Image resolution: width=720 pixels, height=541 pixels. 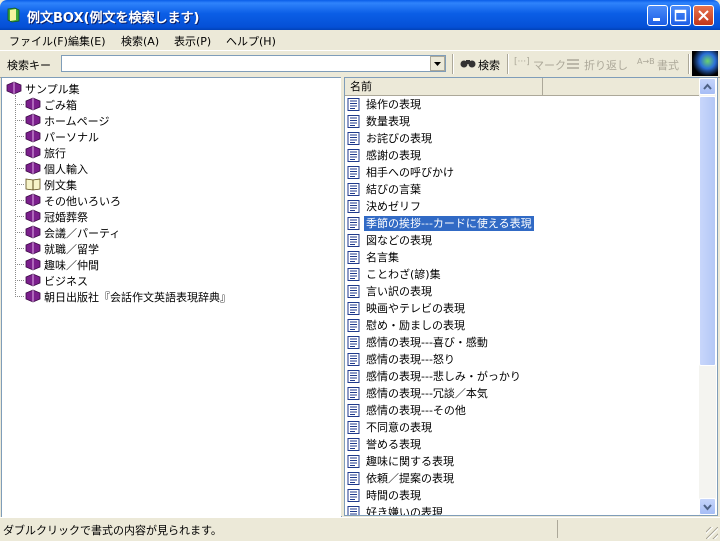 I want to click on list-item-label: 時間の表現, so click(x=393, y=495).